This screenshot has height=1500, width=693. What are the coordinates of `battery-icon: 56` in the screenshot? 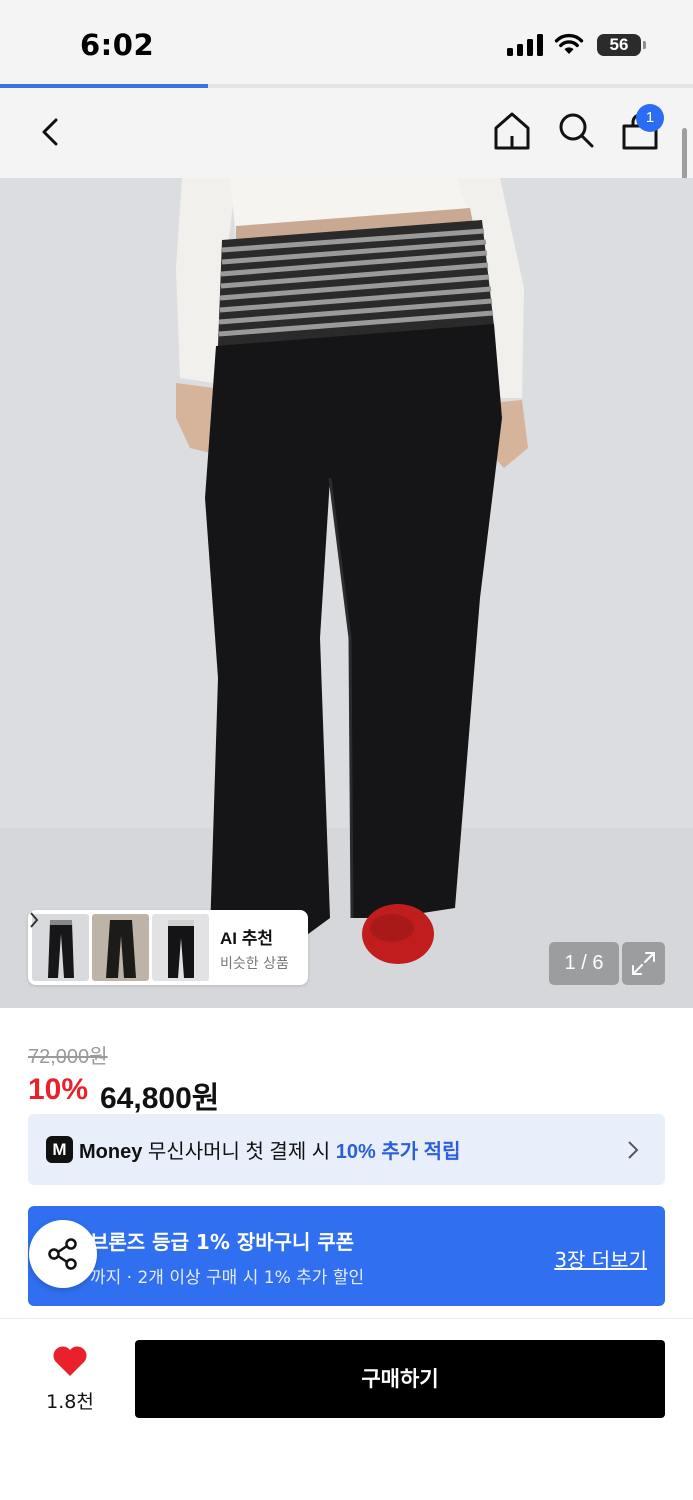 It's located at (621, 45).